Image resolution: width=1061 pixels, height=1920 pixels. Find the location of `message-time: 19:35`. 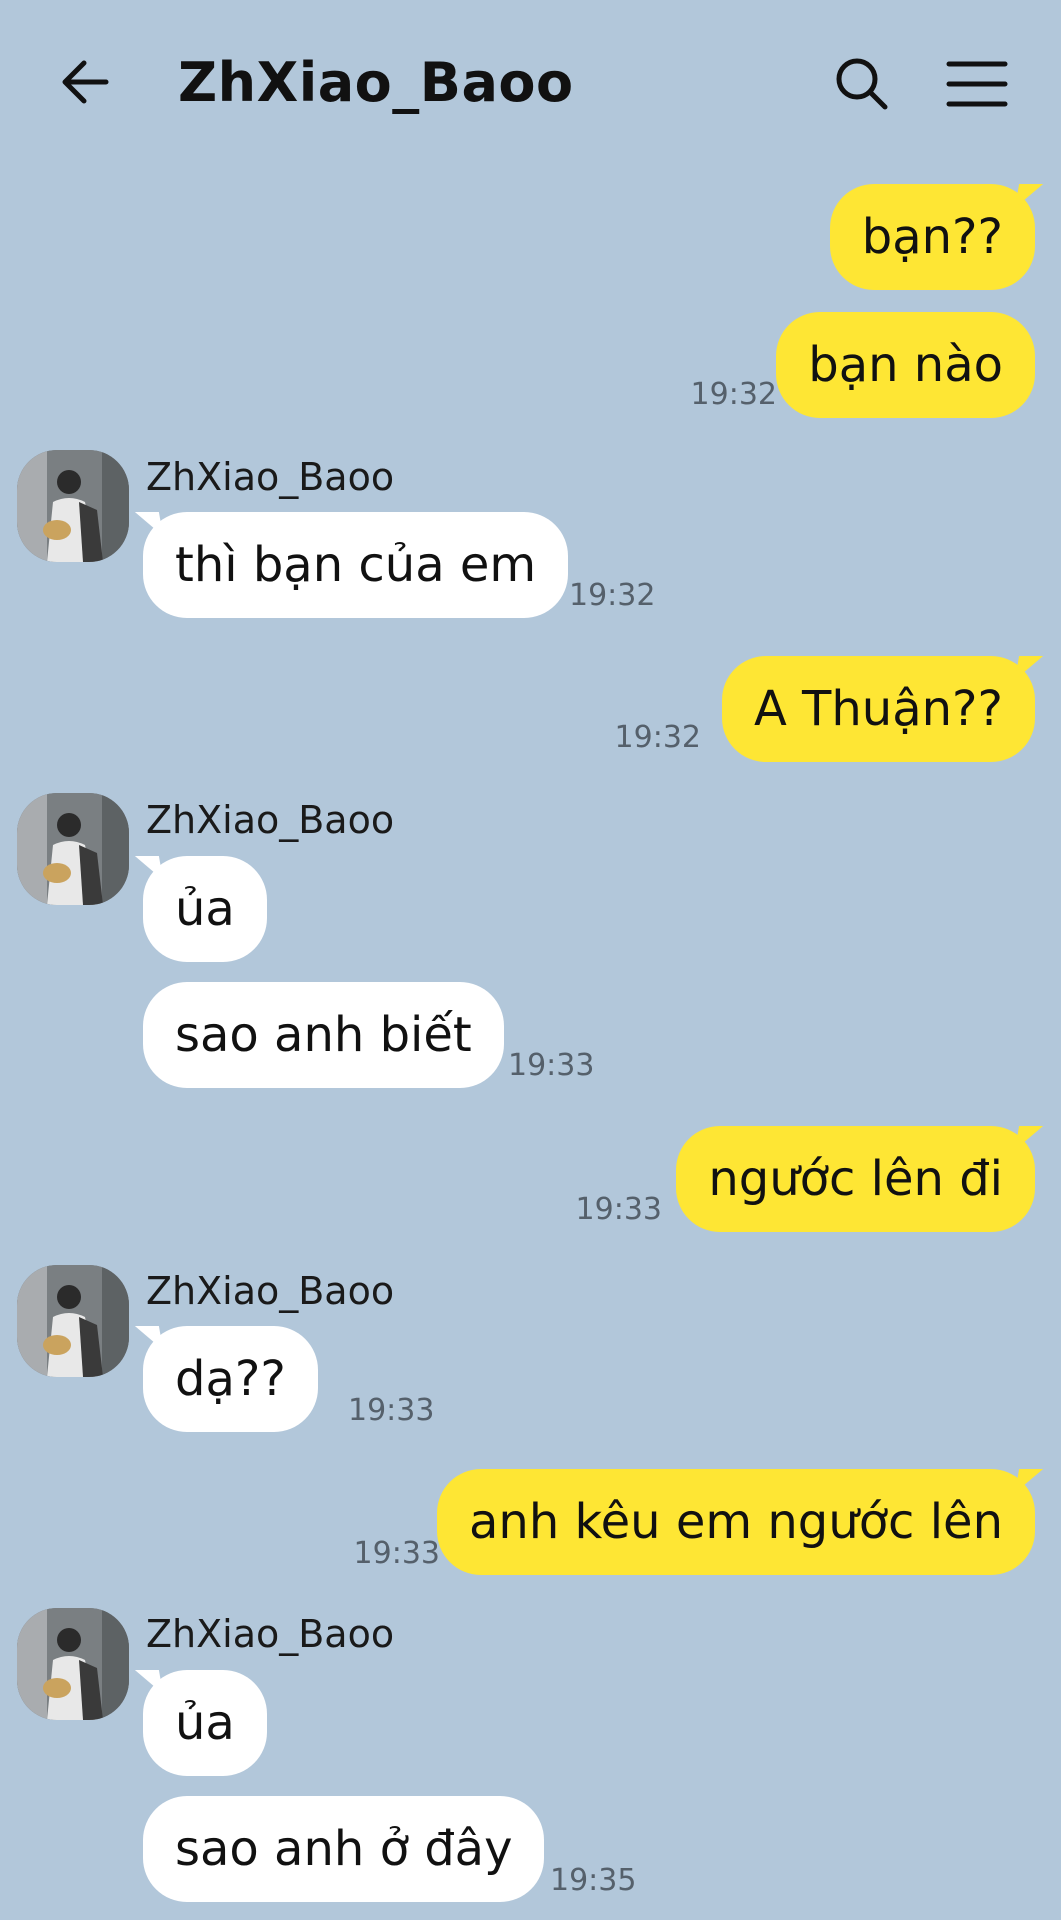

message-time: 19:35 is located at coordinates (593, 1880).